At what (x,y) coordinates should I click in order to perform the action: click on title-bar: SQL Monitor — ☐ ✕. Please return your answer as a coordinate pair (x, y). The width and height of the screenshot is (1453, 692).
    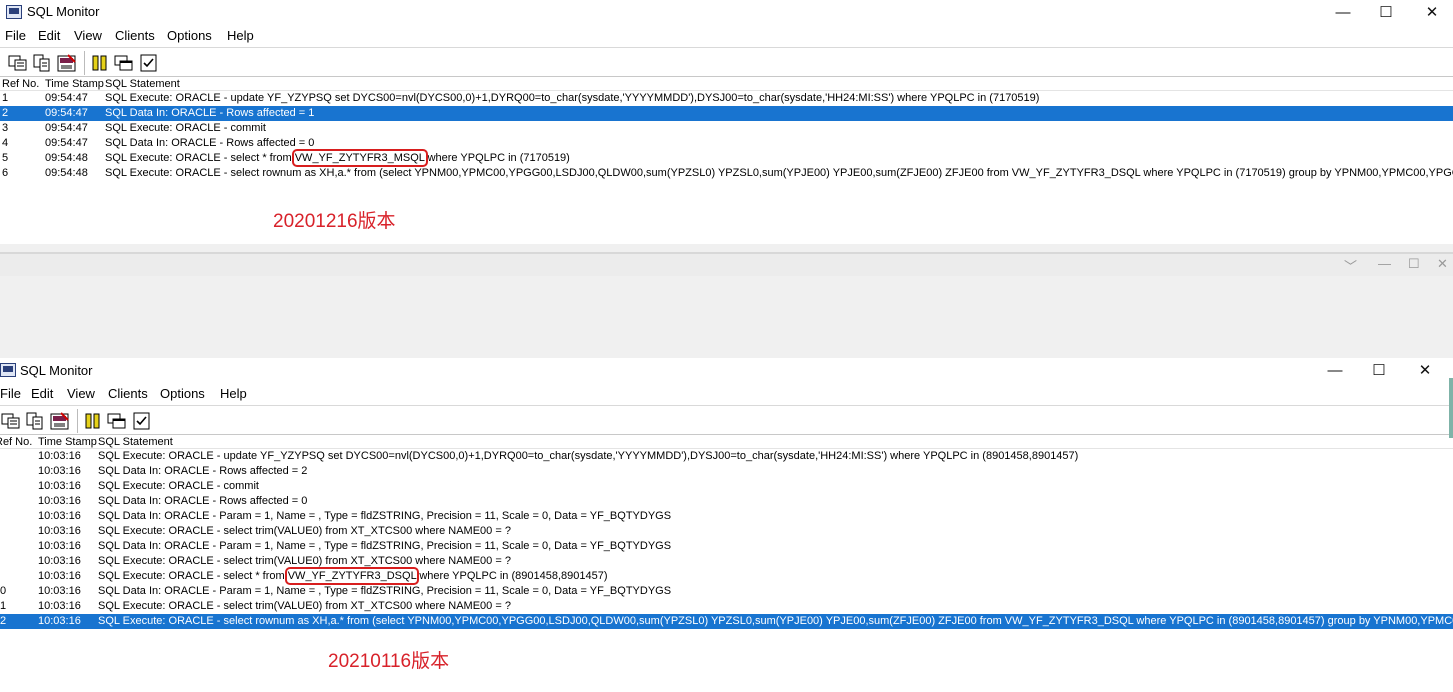
    Looking at the image, I should click on (726, 12).